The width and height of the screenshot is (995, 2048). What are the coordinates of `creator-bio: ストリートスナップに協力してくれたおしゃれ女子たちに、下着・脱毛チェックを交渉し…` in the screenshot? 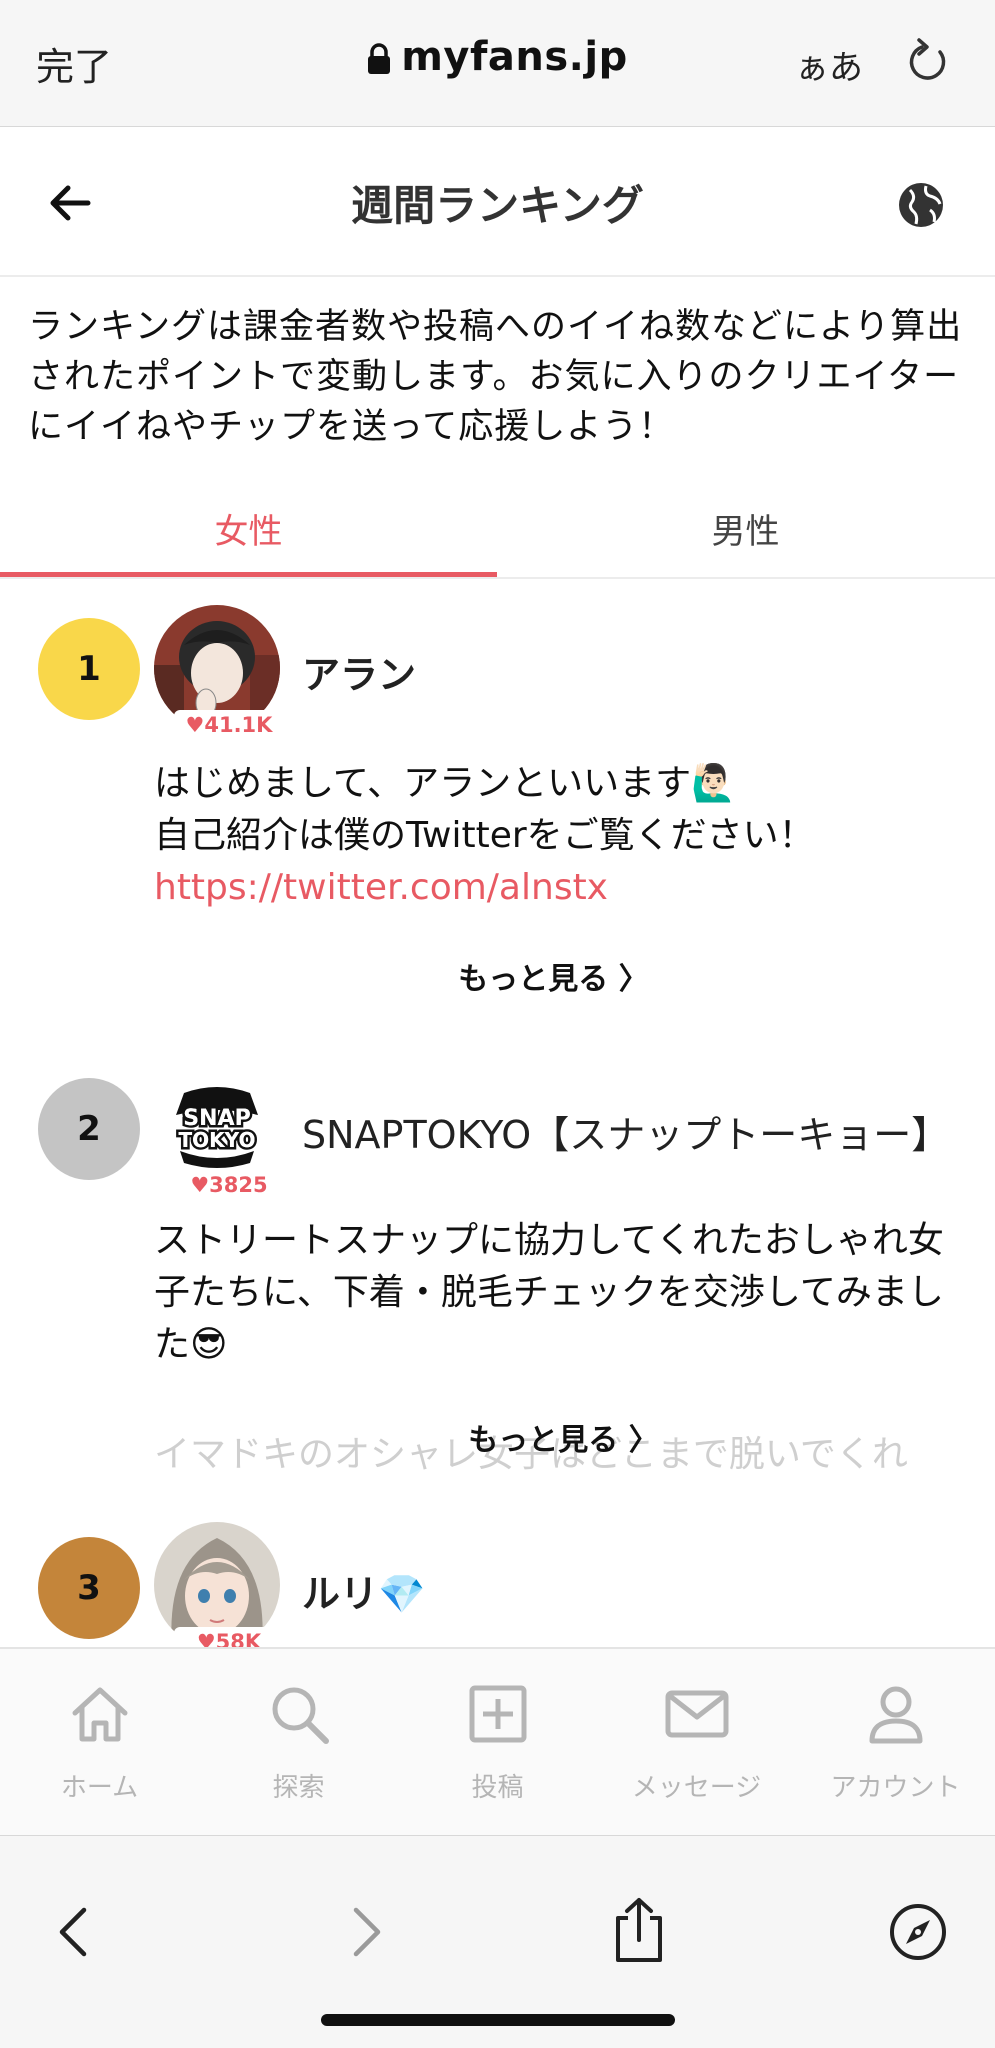 It's located at (549, 1292).